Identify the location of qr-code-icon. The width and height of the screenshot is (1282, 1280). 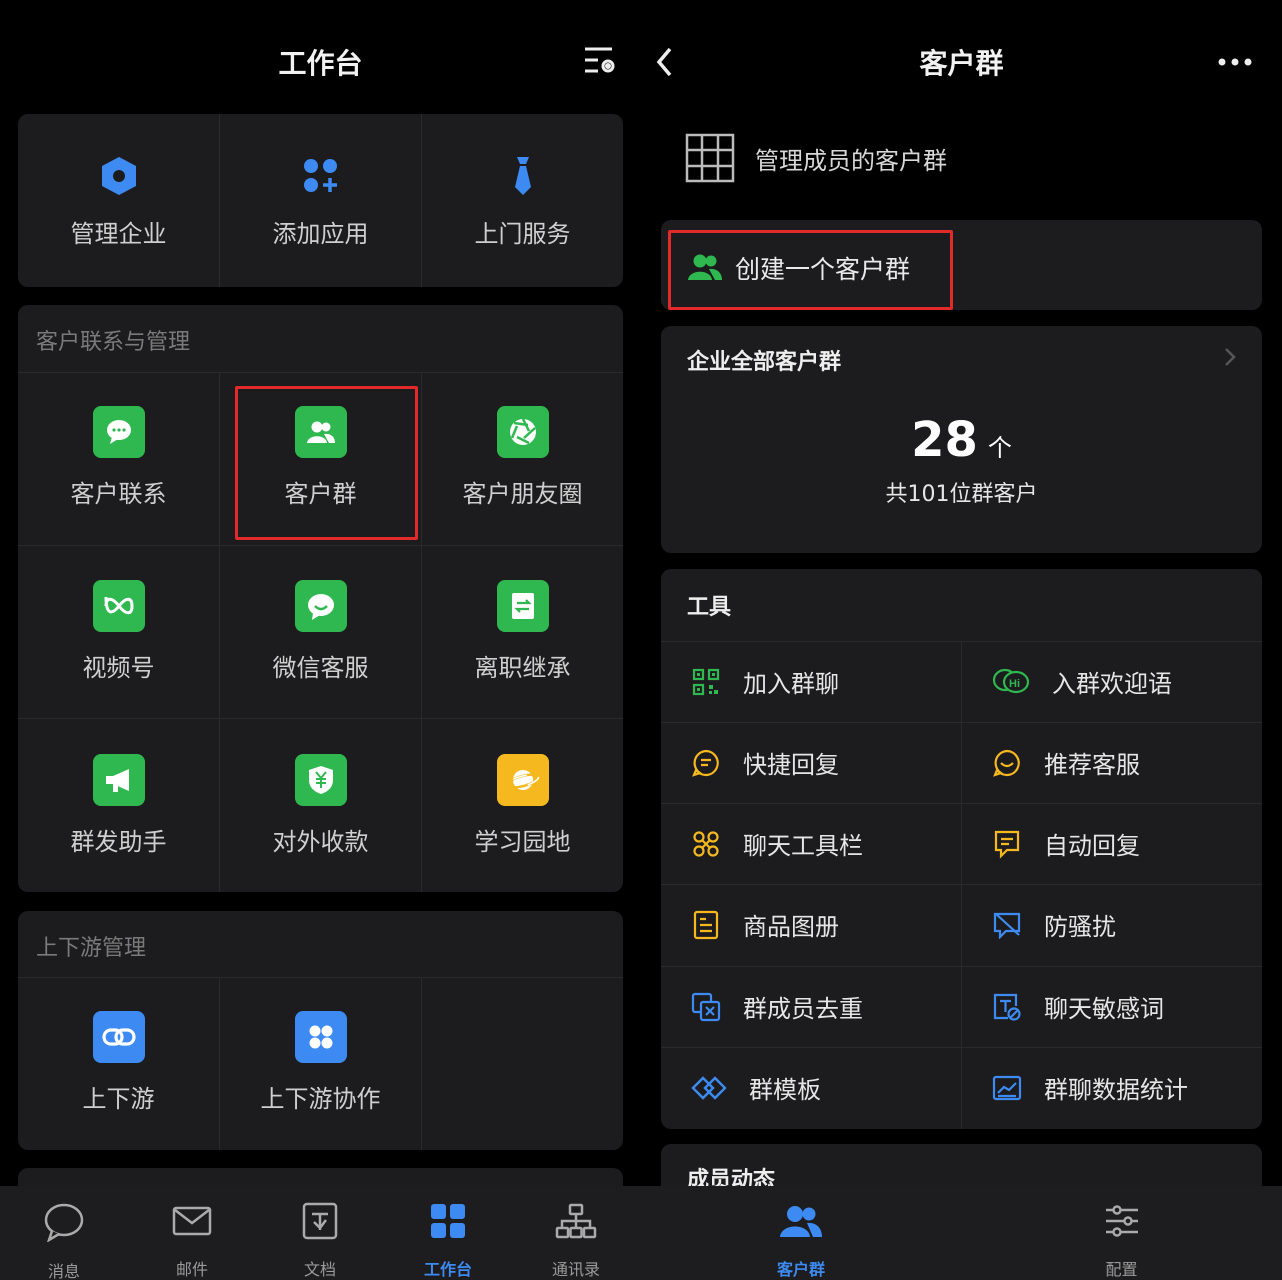
(706, 682).